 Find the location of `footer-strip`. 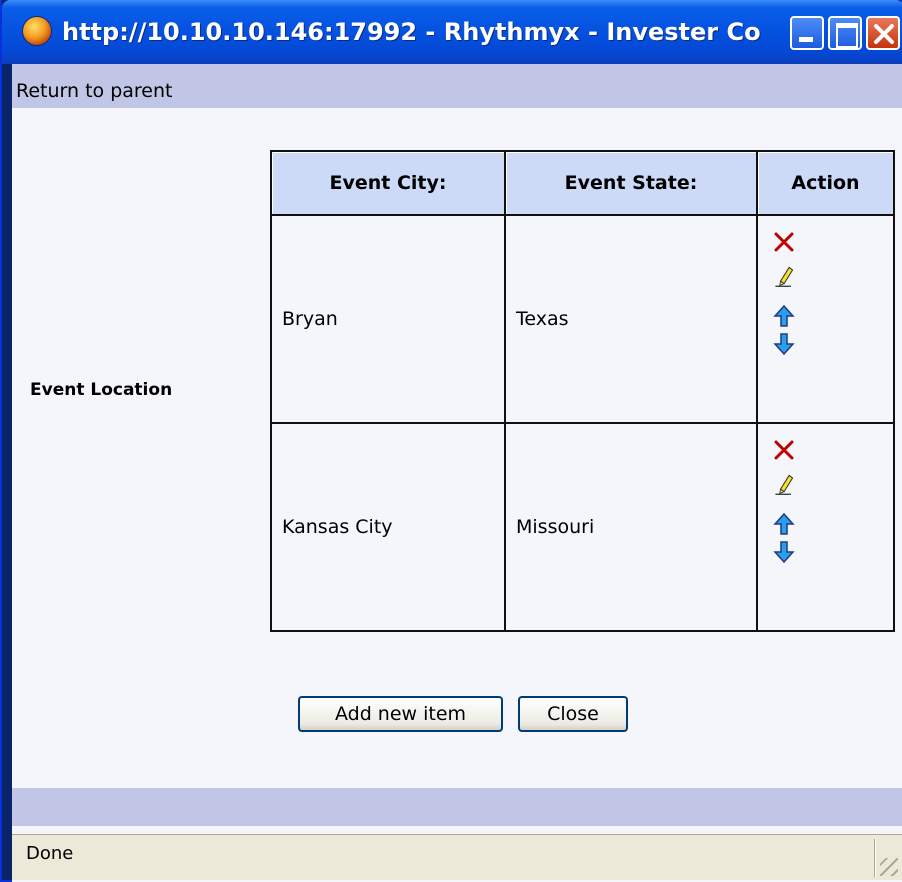

footer-strip is located at coordinates (457, 807).